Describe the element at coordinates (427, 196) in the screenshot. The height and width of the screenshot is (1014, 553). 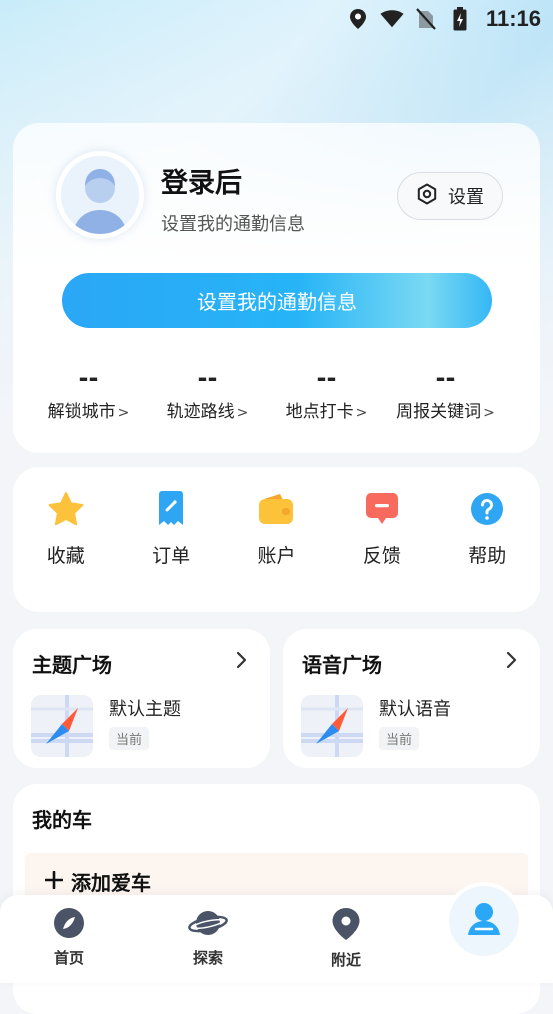
I see `settings-icon` at that location.